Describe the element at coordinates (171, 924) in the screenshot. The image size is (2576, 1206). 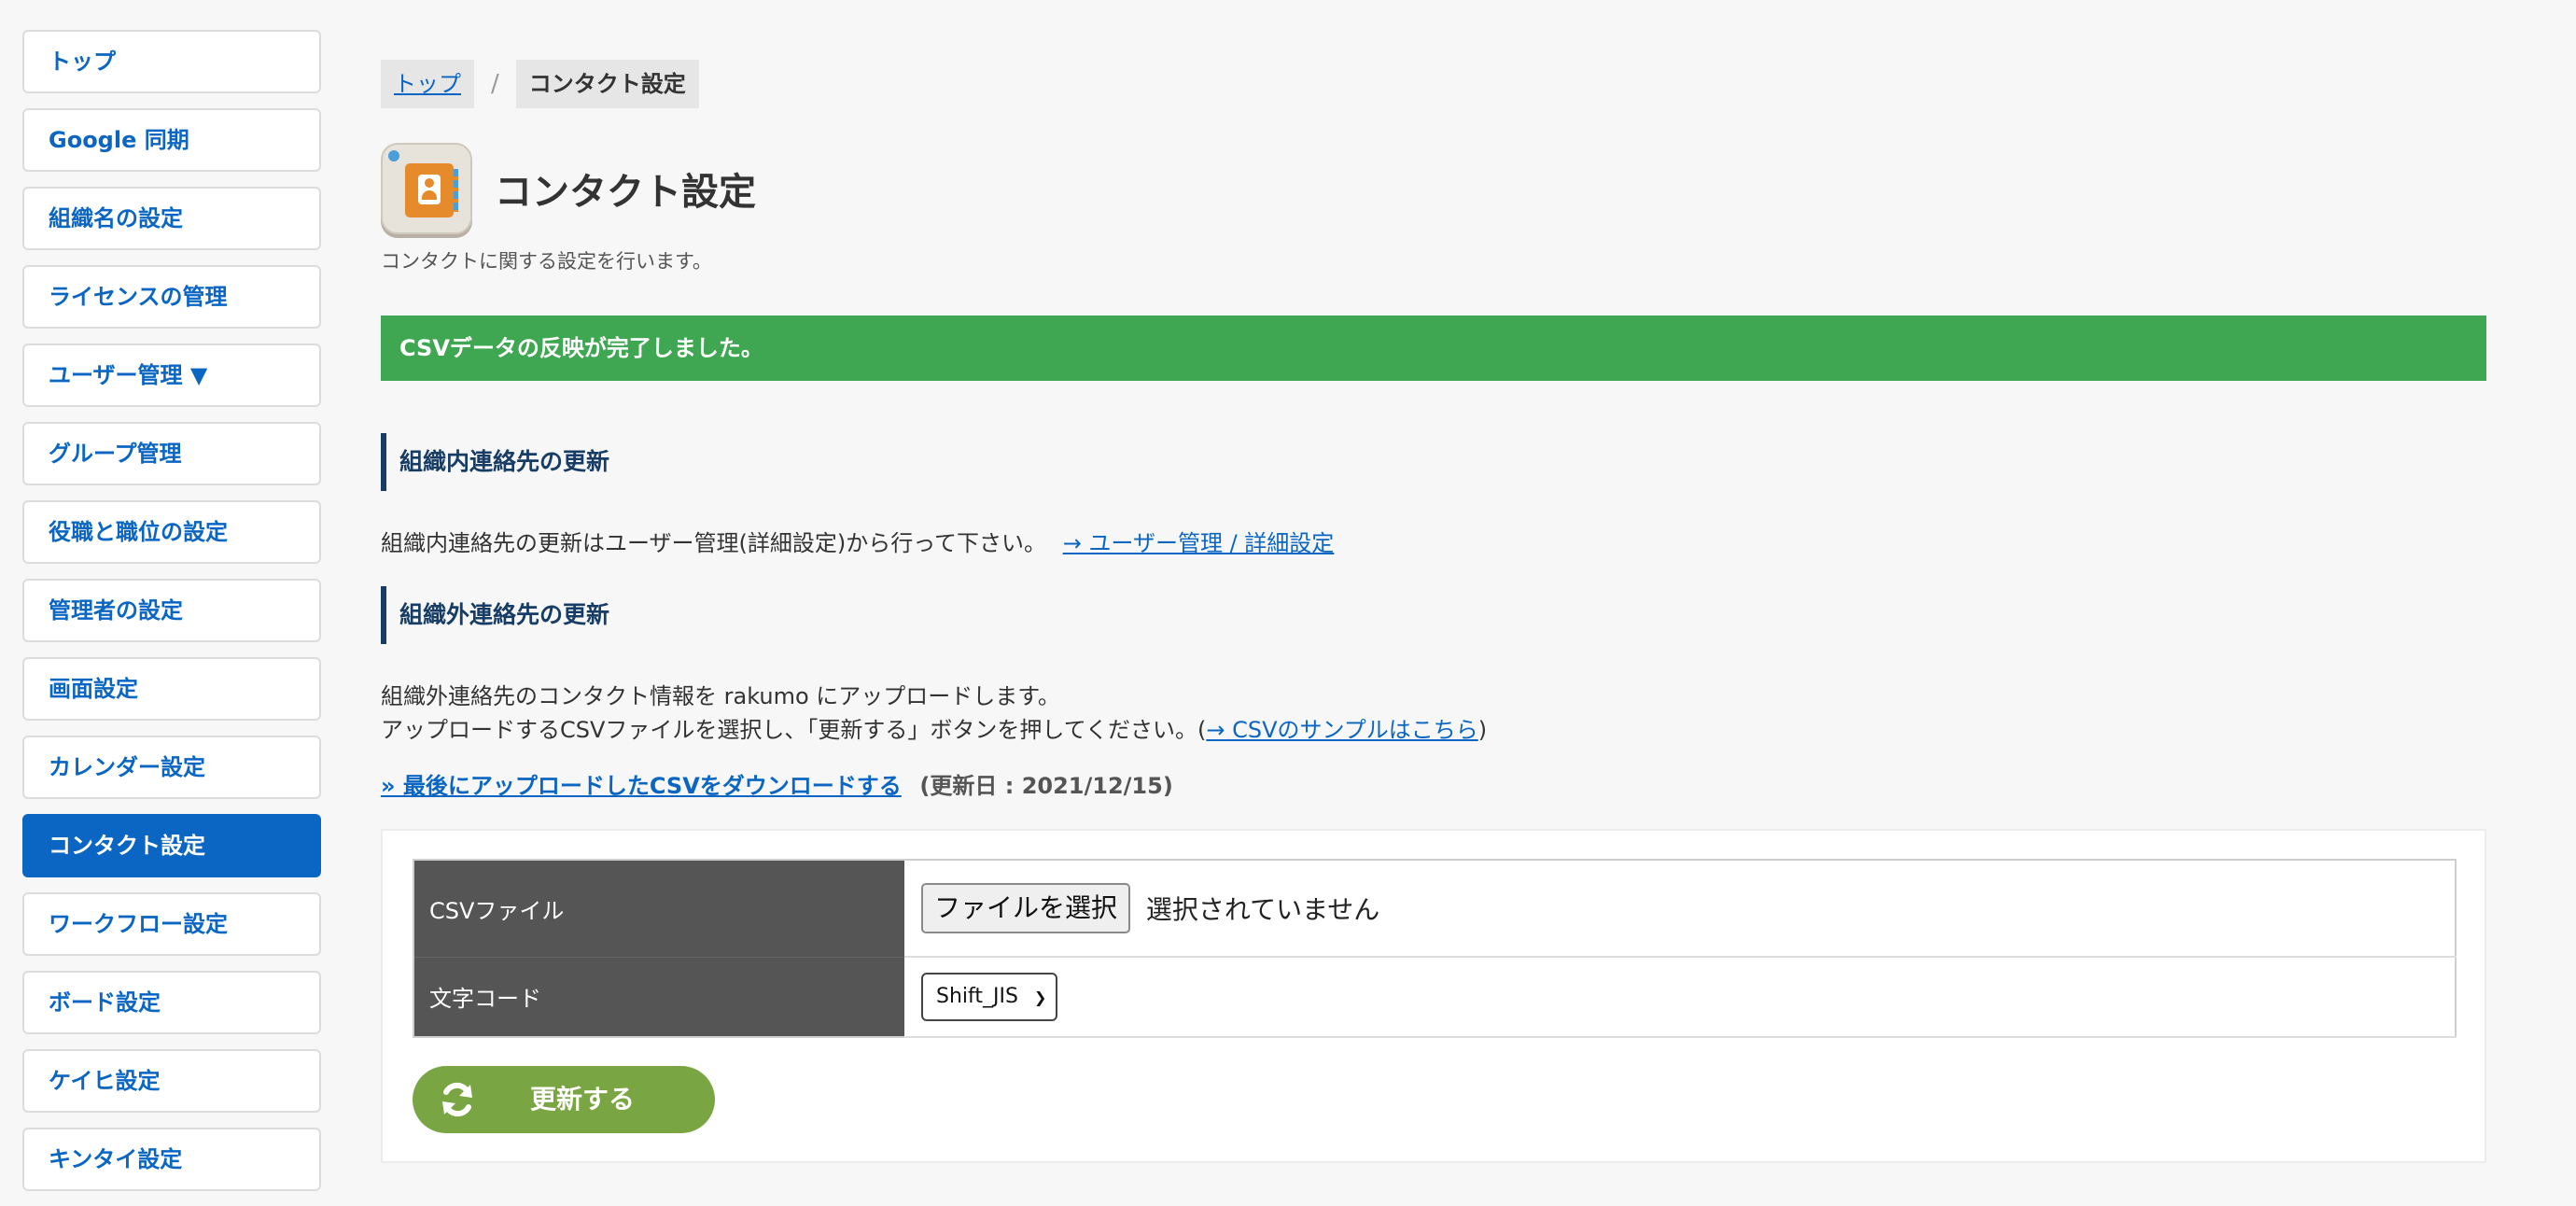
I see `sidebar-item-workflow: ワークフロー設定` at that location.